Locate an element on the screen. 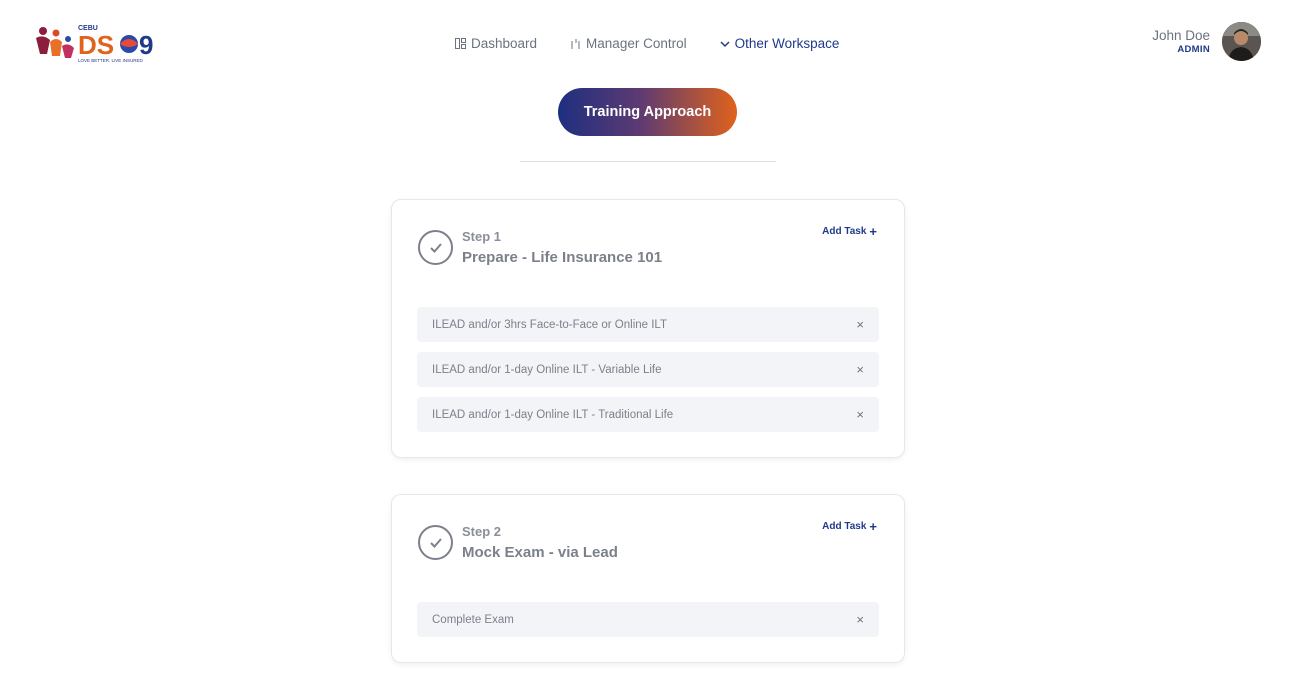  user-info: John Doe ADMIN is located at coordinates (1181, 42).